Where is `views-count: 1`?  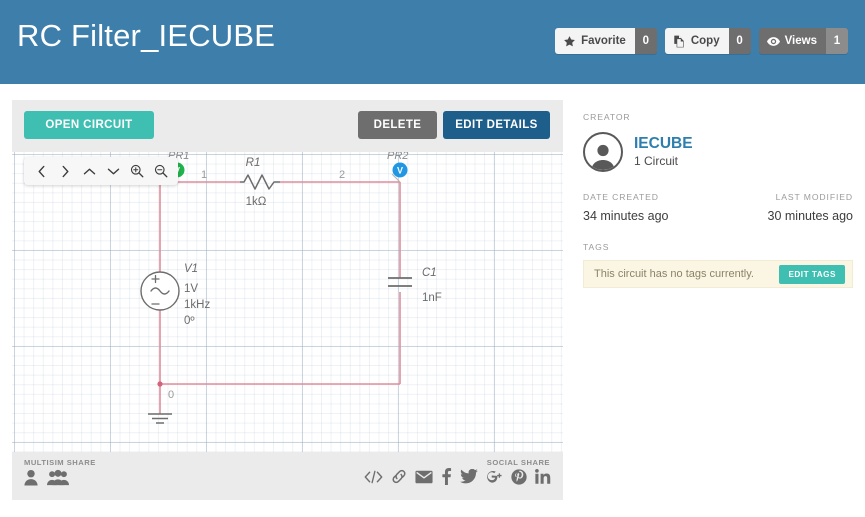 views-count: 1 is located at coordinates (837, 41).